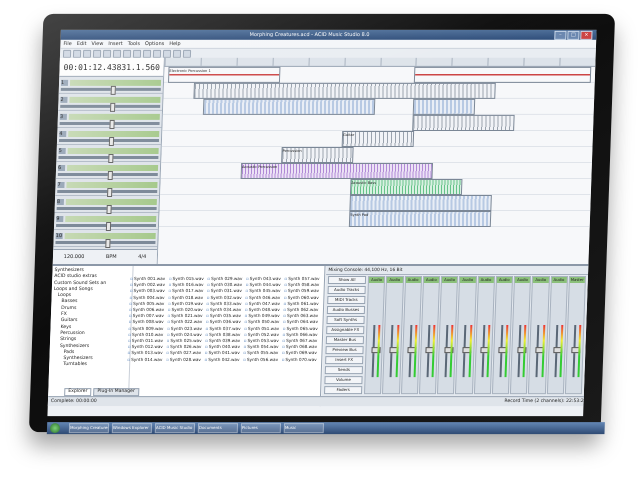 Image resolution: width=640 pixels, height=480 pixels. Describe the element at coordinates (226, 291) in the screenshot. I see `file-item: Synth 031.wav` at that location.